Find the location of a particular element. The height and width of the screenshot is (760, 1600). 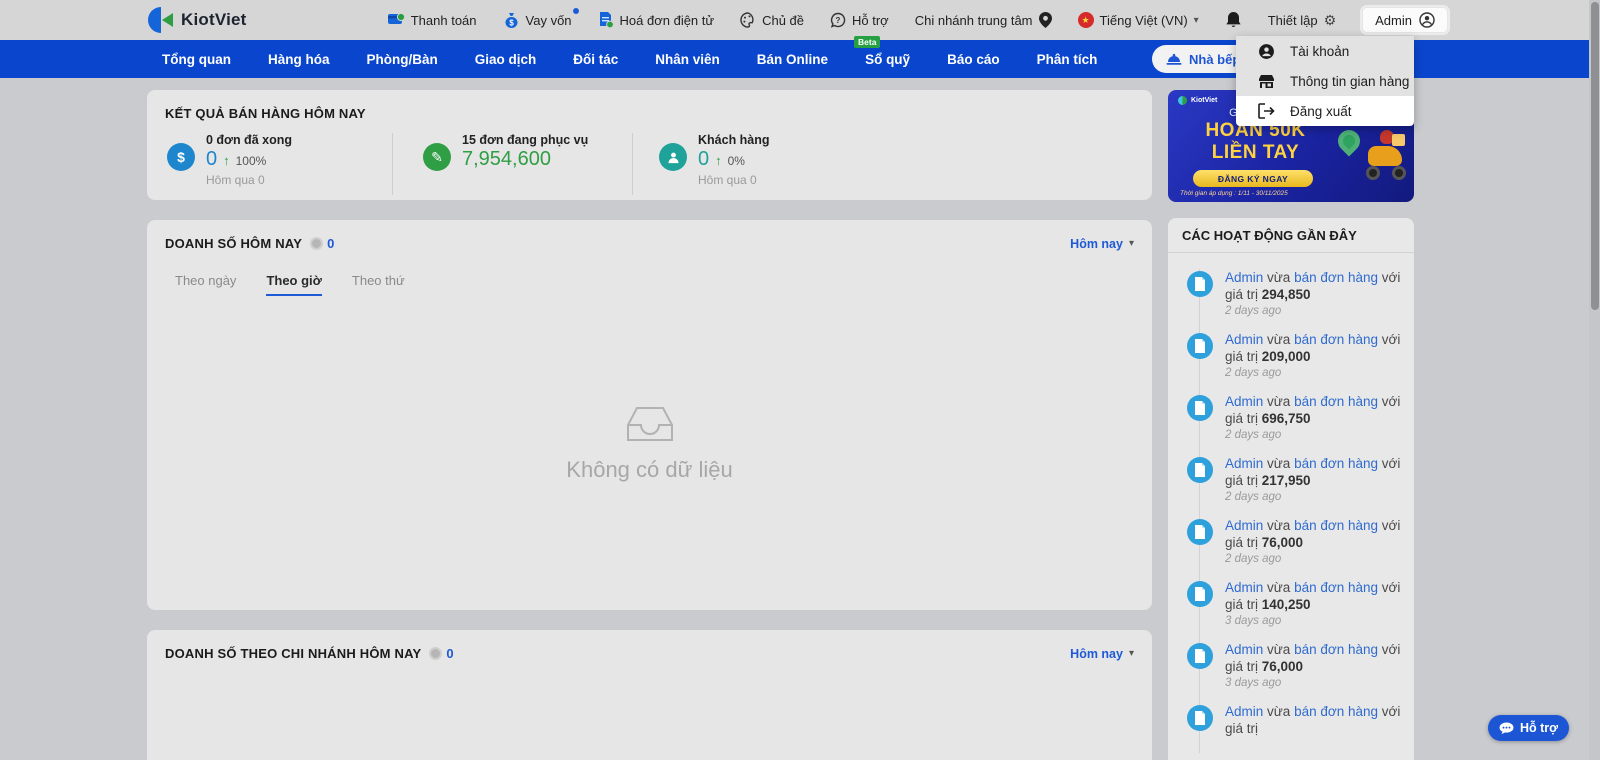

activity-value: 76,000 is located at coordinates (1282, 542).